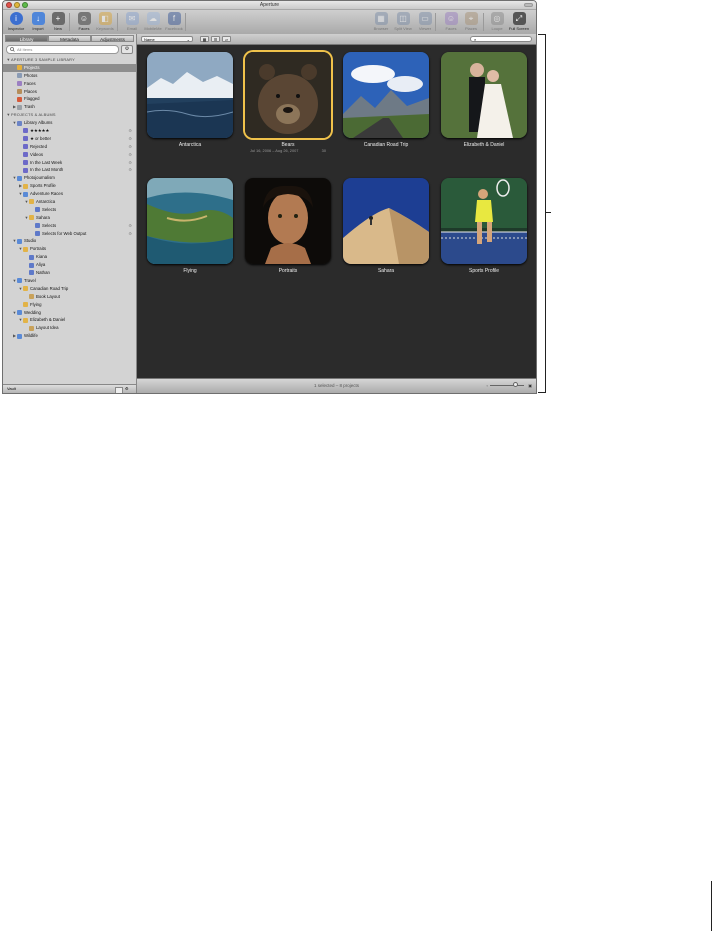  What do you see at coordinates (69, 226) in the screenshot?
I see `sidebar-item: Selects ⚙` at bounding box center [69, 226].